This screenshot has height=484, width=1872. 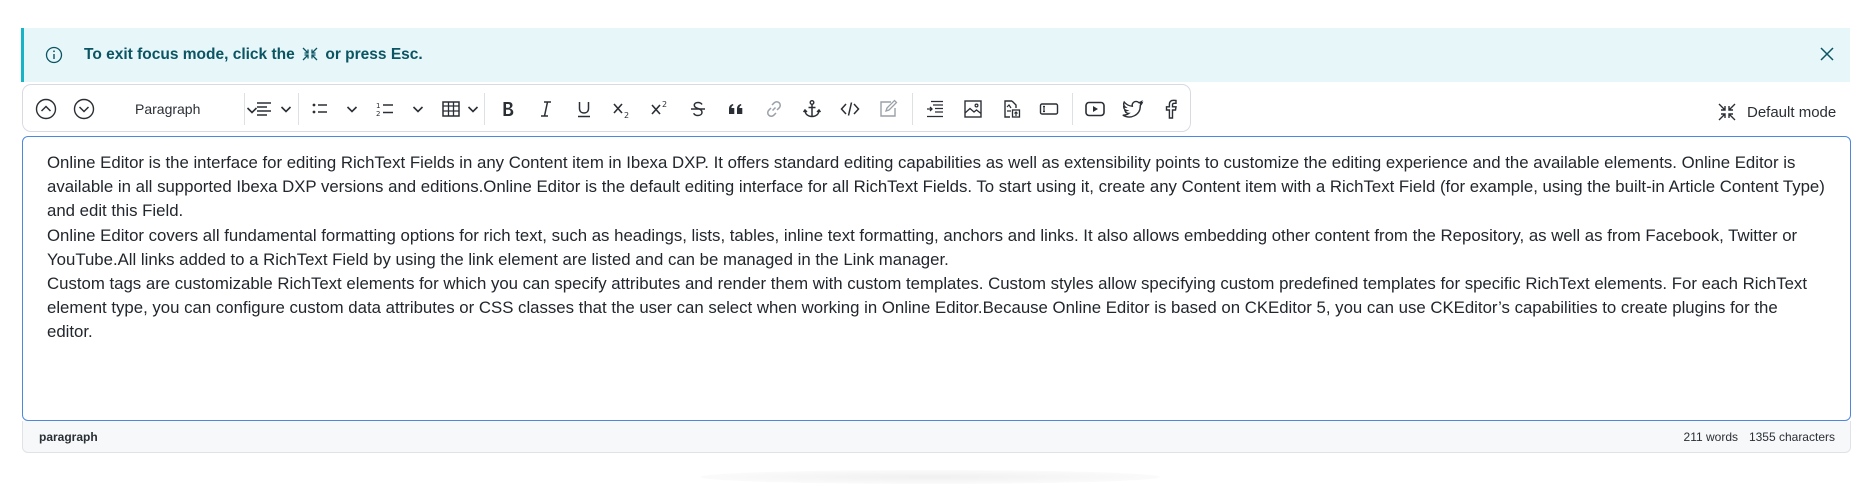 I want to click on numbered-list-icon: 12, so click(x=384, y=110).